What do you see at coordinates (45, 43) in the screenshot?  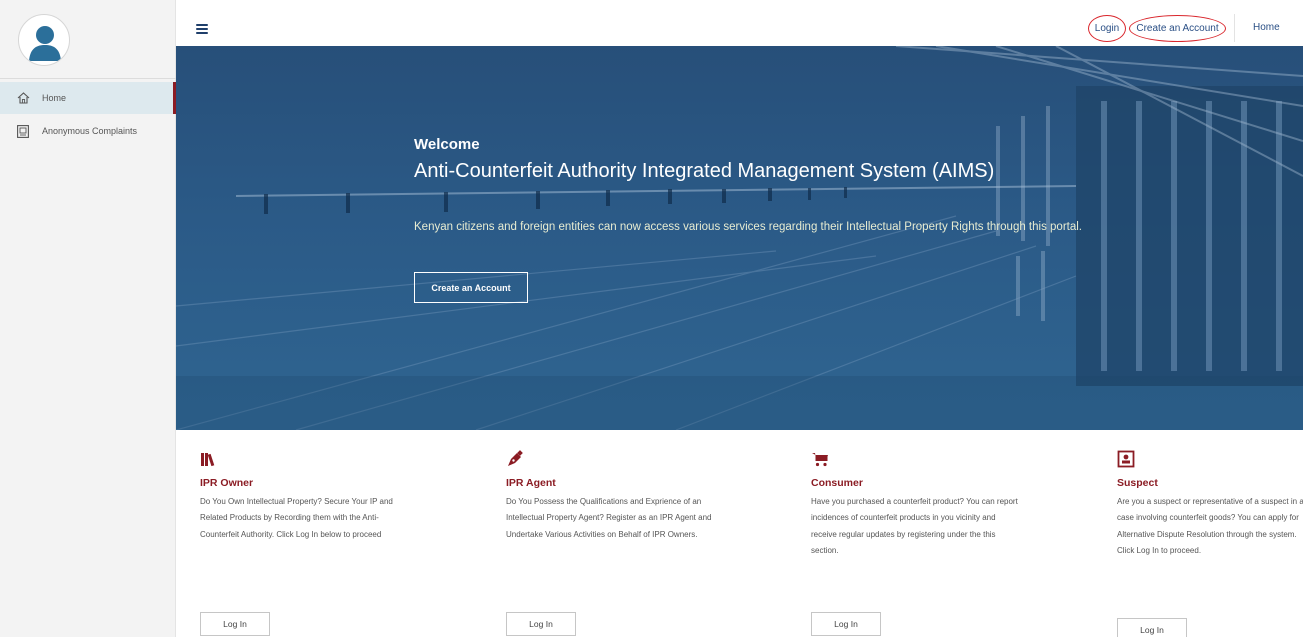 I see `user-avatar-icon` at bounding box center [45, 43].